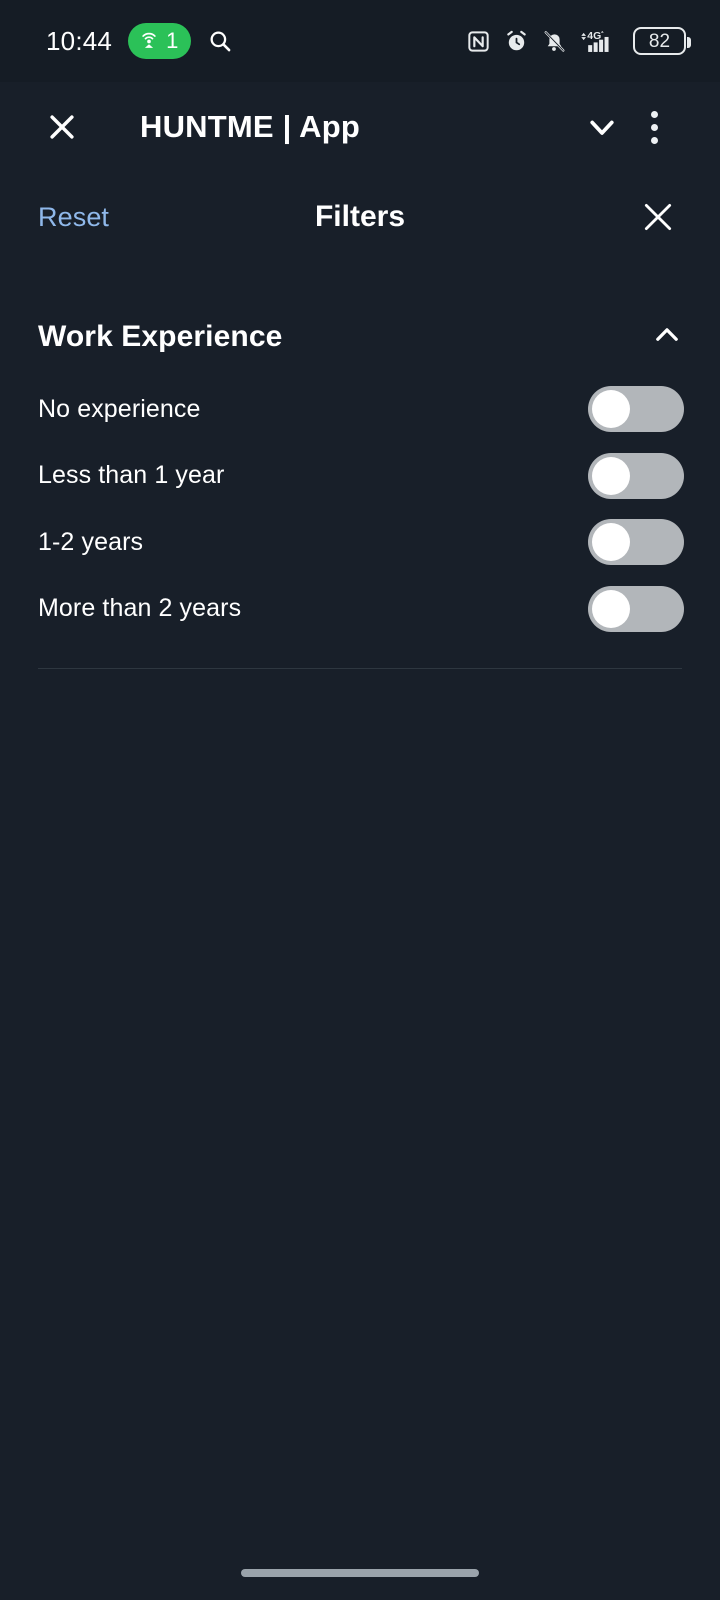 Image resolution: width=720 pixels, height=1600 pixels. I want to click on search-icon, so click(220, 41).